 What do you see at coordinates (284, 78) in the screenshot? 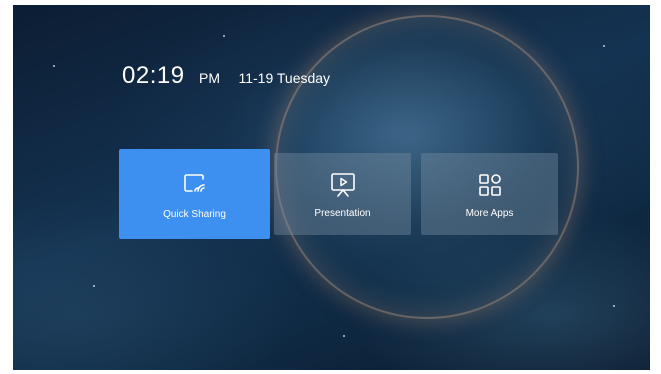
I see `clock-date: 11-19 Tuesday` at bounding box center [284, 78].